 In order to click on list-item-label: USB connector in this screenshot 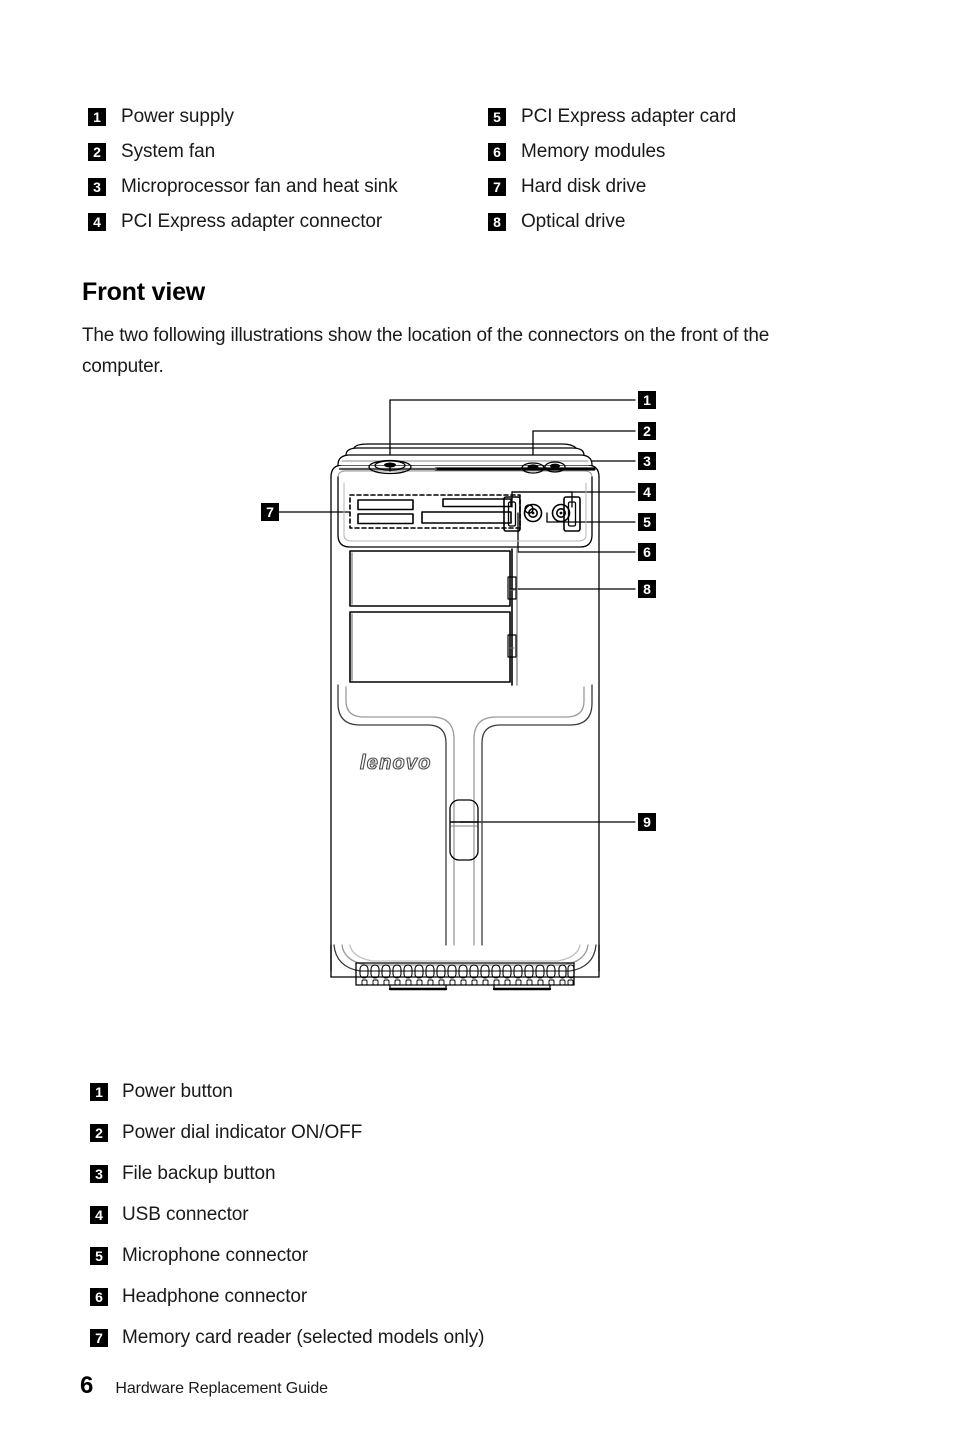, I will do `click(185, 1214)`.